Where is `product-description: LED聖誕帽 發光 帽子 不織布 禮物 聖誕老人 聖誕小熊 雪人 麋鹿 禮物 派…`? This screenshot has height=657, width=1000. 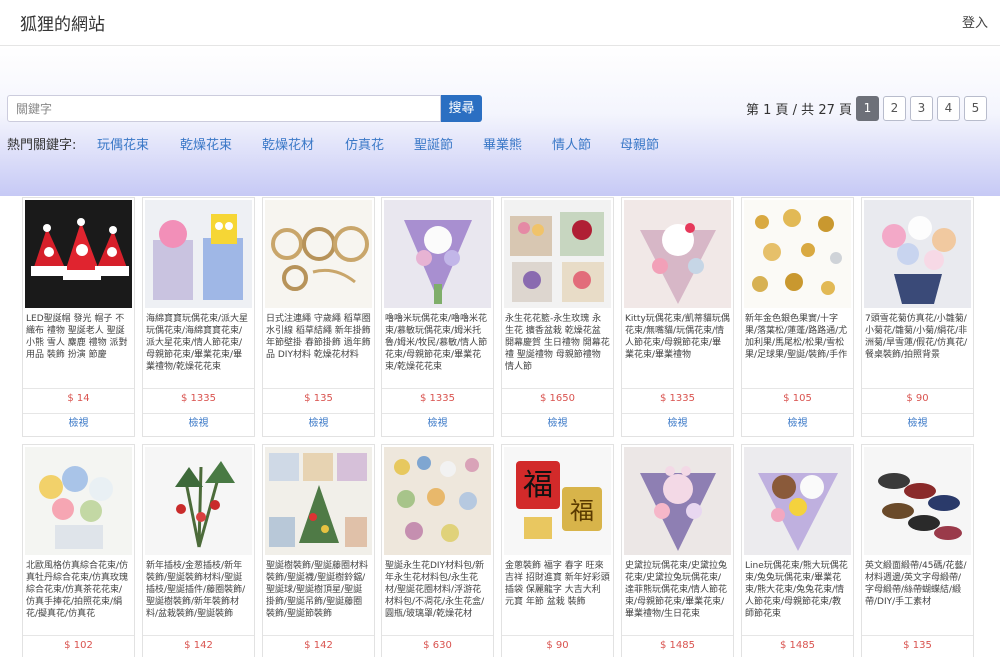
product-description: LED聖誕帽 發光 帽子 不織布 禮物 聖誕老人 聖誕小熊 雪人 麋鹿 禮物 派… is located at coordinates (77, 337).